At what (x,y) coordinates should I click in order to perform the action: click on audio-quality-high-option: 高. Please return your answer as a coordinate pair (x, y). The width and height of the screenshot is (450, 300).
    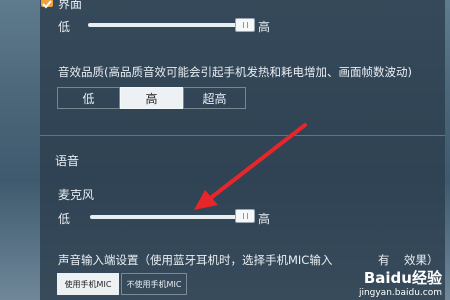
    Looking at the image, I should click on (151, 98).